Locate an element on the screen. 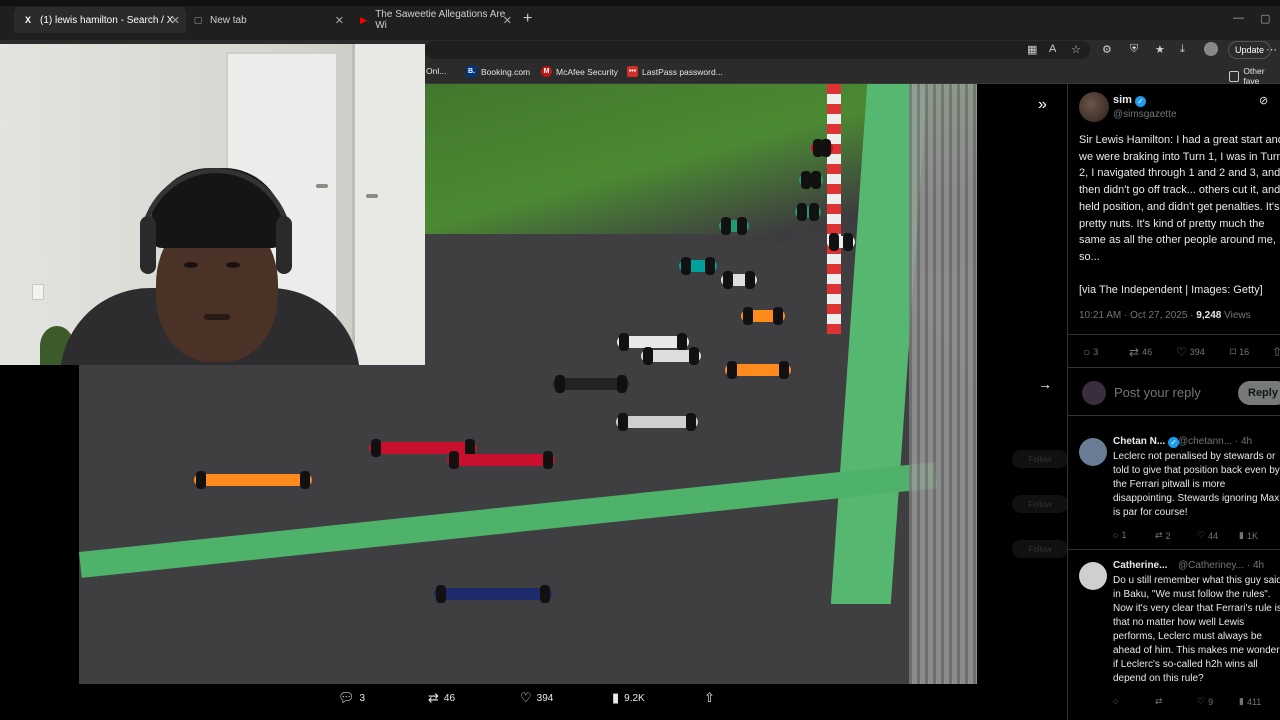 The height and width of the screenshot is (720, 1280). kerb-stripe is located at coordinates (834, 209).